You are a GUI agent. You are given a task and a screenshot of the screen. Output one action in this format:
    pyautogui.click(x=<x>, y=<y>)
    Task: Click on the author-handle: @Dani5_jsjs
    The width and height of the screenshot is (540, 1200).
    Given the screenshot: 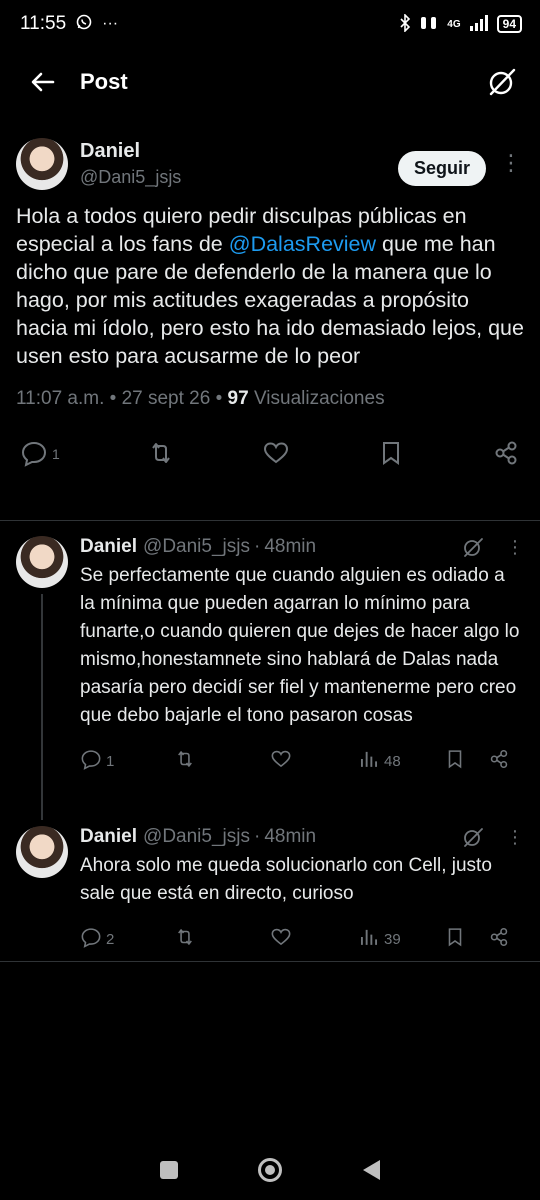 What is the action you would take?
    pyautogui.click(x=239, y=177)
    